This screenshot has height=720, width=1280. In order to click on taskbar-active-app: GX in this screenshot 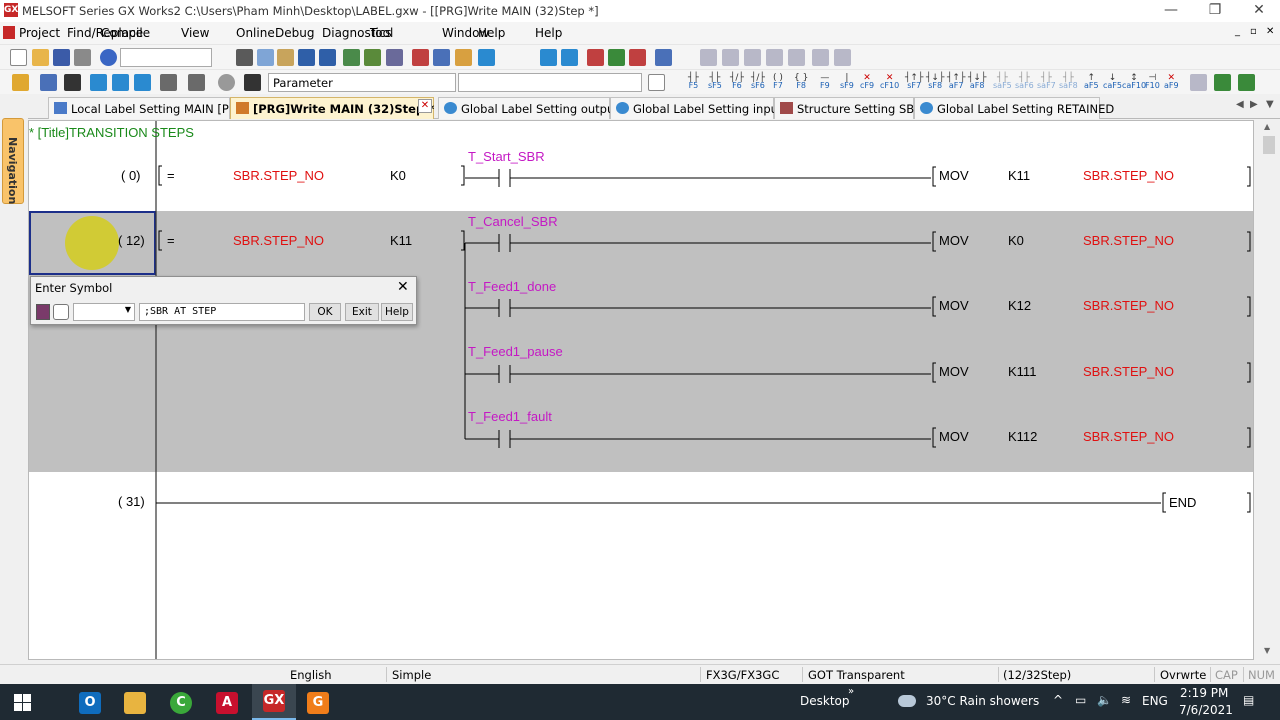, I will do `click(274, 702)`.